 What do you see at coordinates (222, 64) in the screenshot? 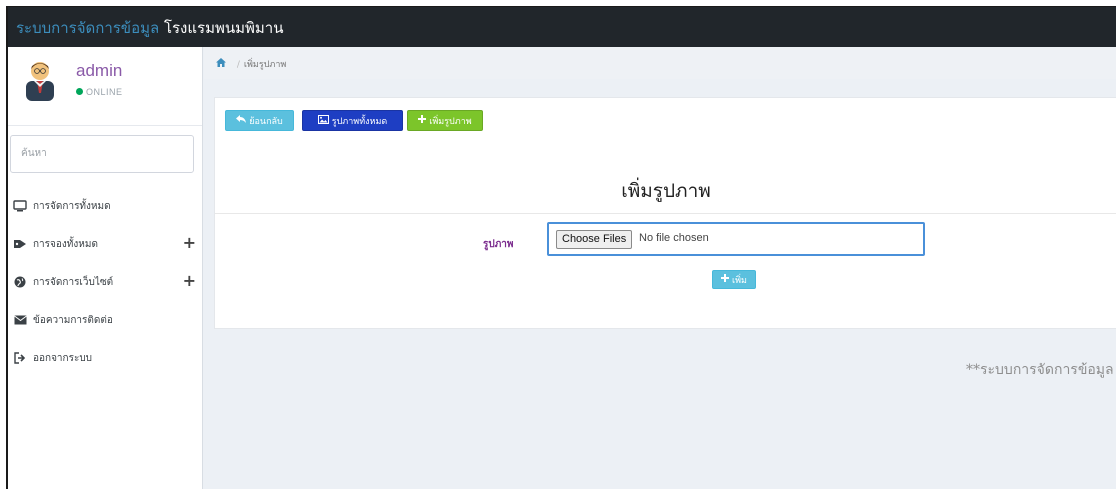
I see `home-icon` at bounding box center [222, 64].